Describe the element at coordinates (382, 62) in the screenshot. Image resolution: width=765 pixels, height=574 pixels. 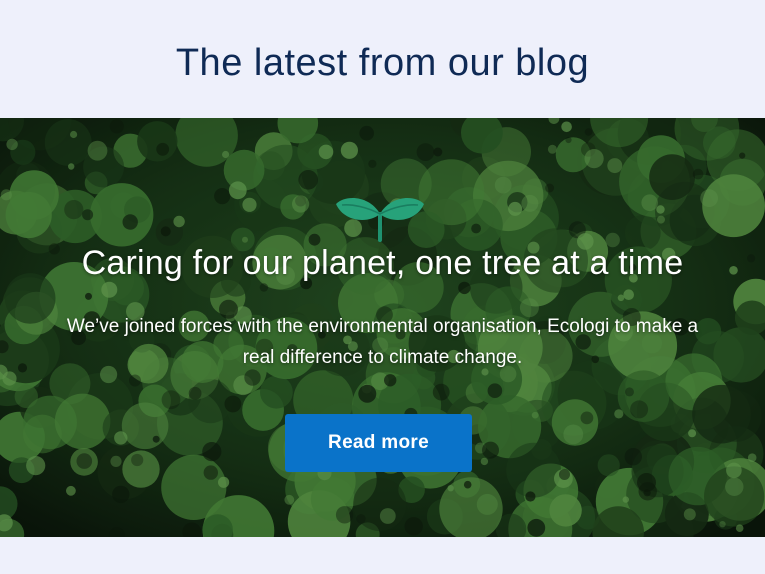
I see `section-title: The latest from our blog` at that location.